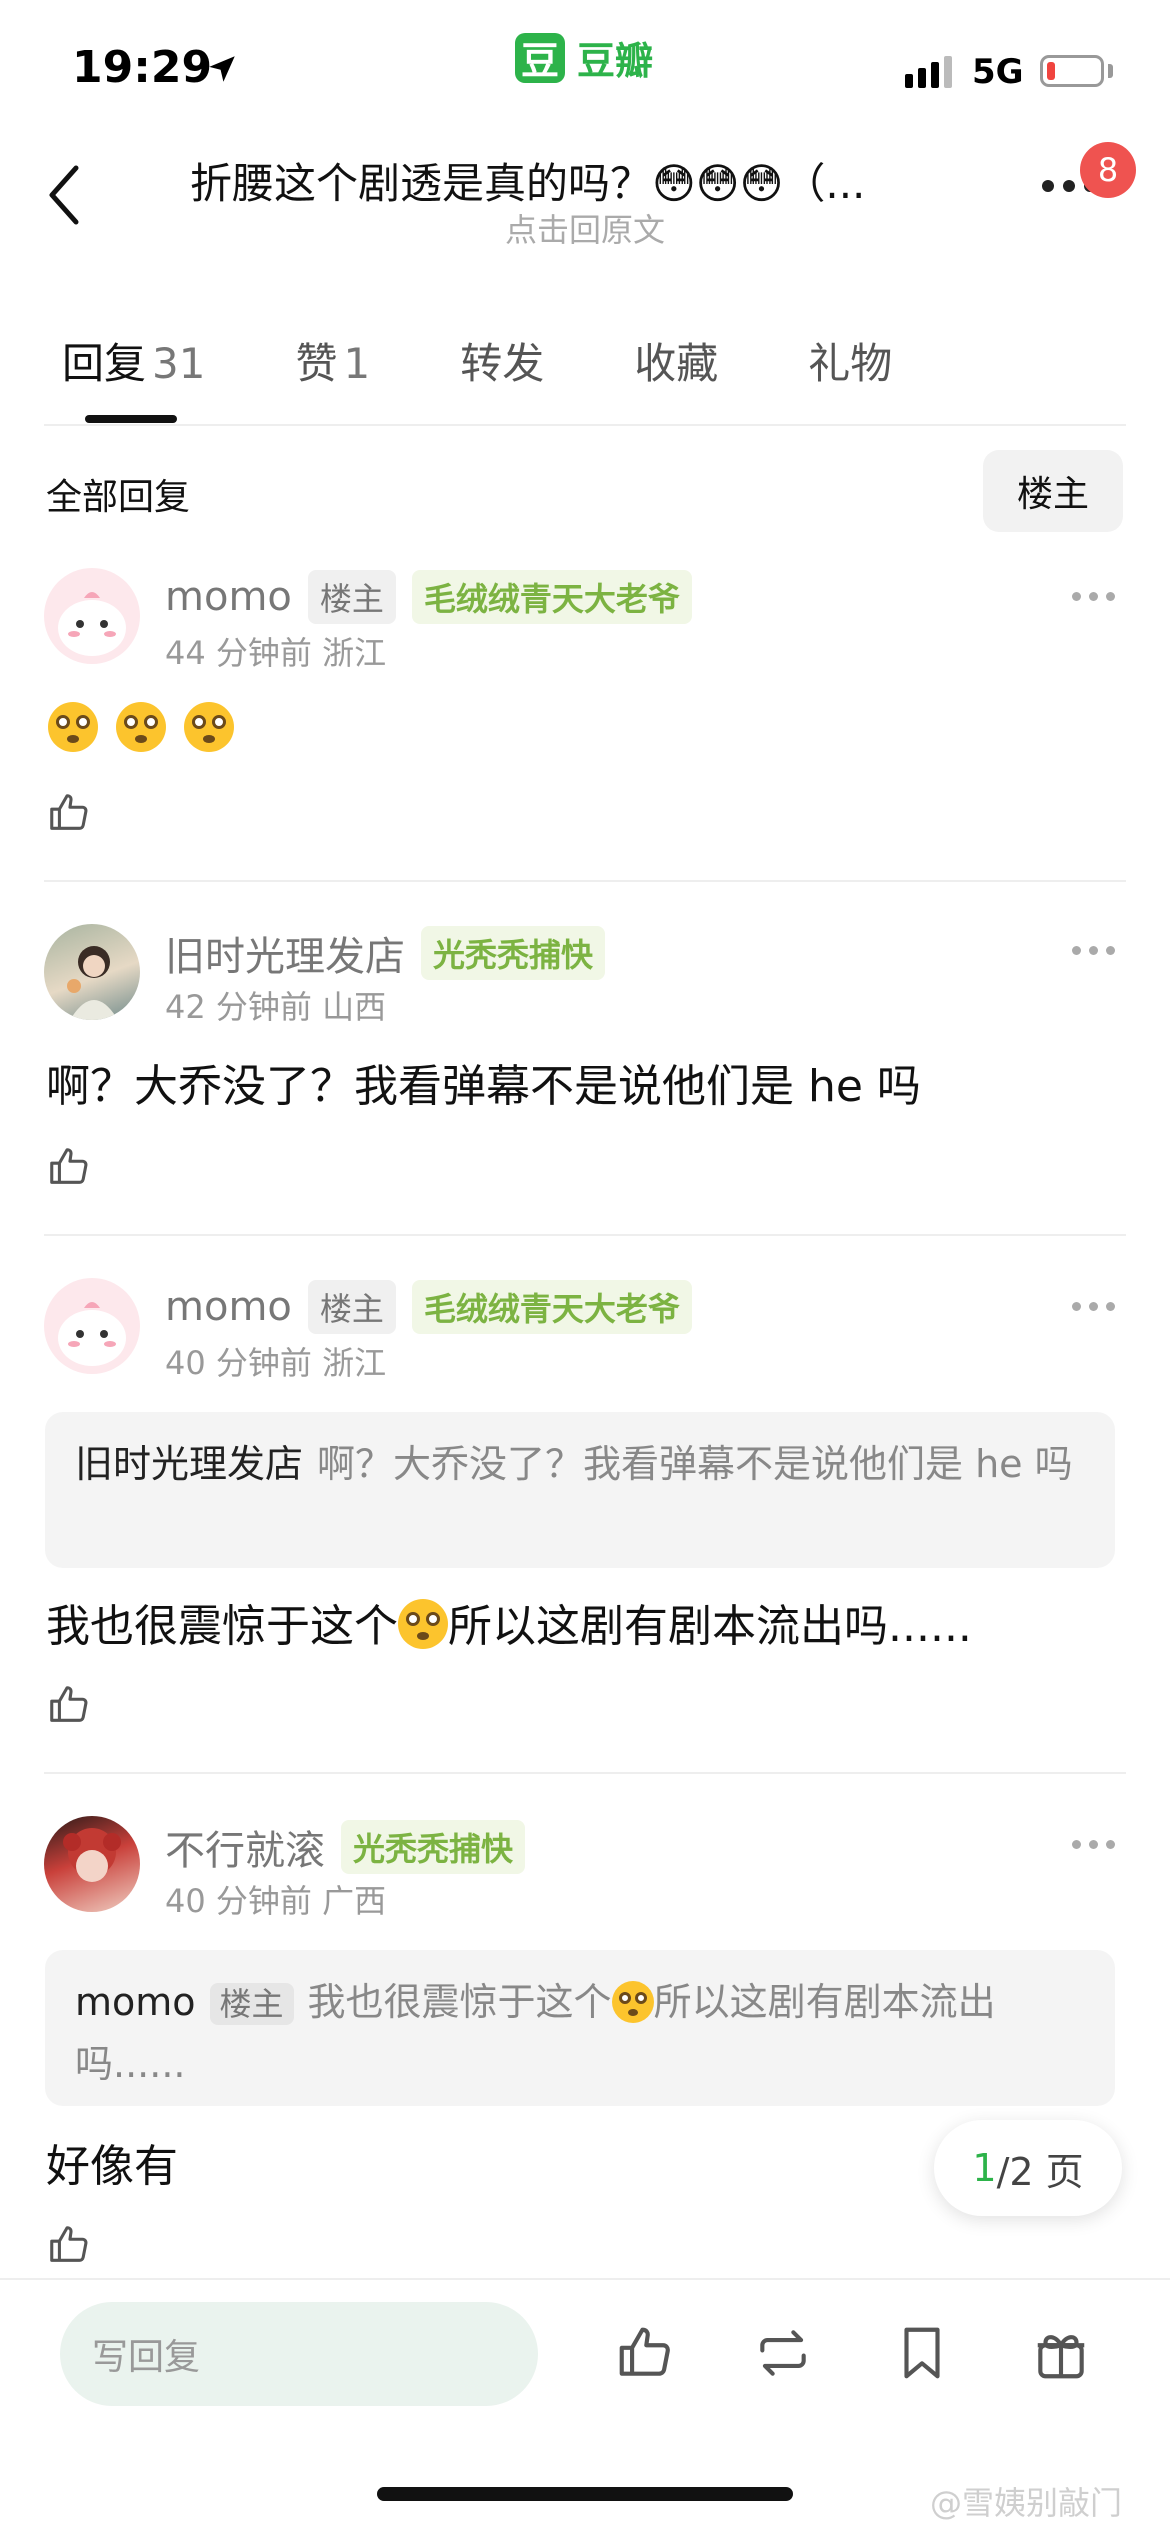 This screenshot has height=2534, width=1170. What do you see at coordinates (299, 2354) in the screenshot?
I see `reply-input: 写回复` at bounding box center [299, 2354].